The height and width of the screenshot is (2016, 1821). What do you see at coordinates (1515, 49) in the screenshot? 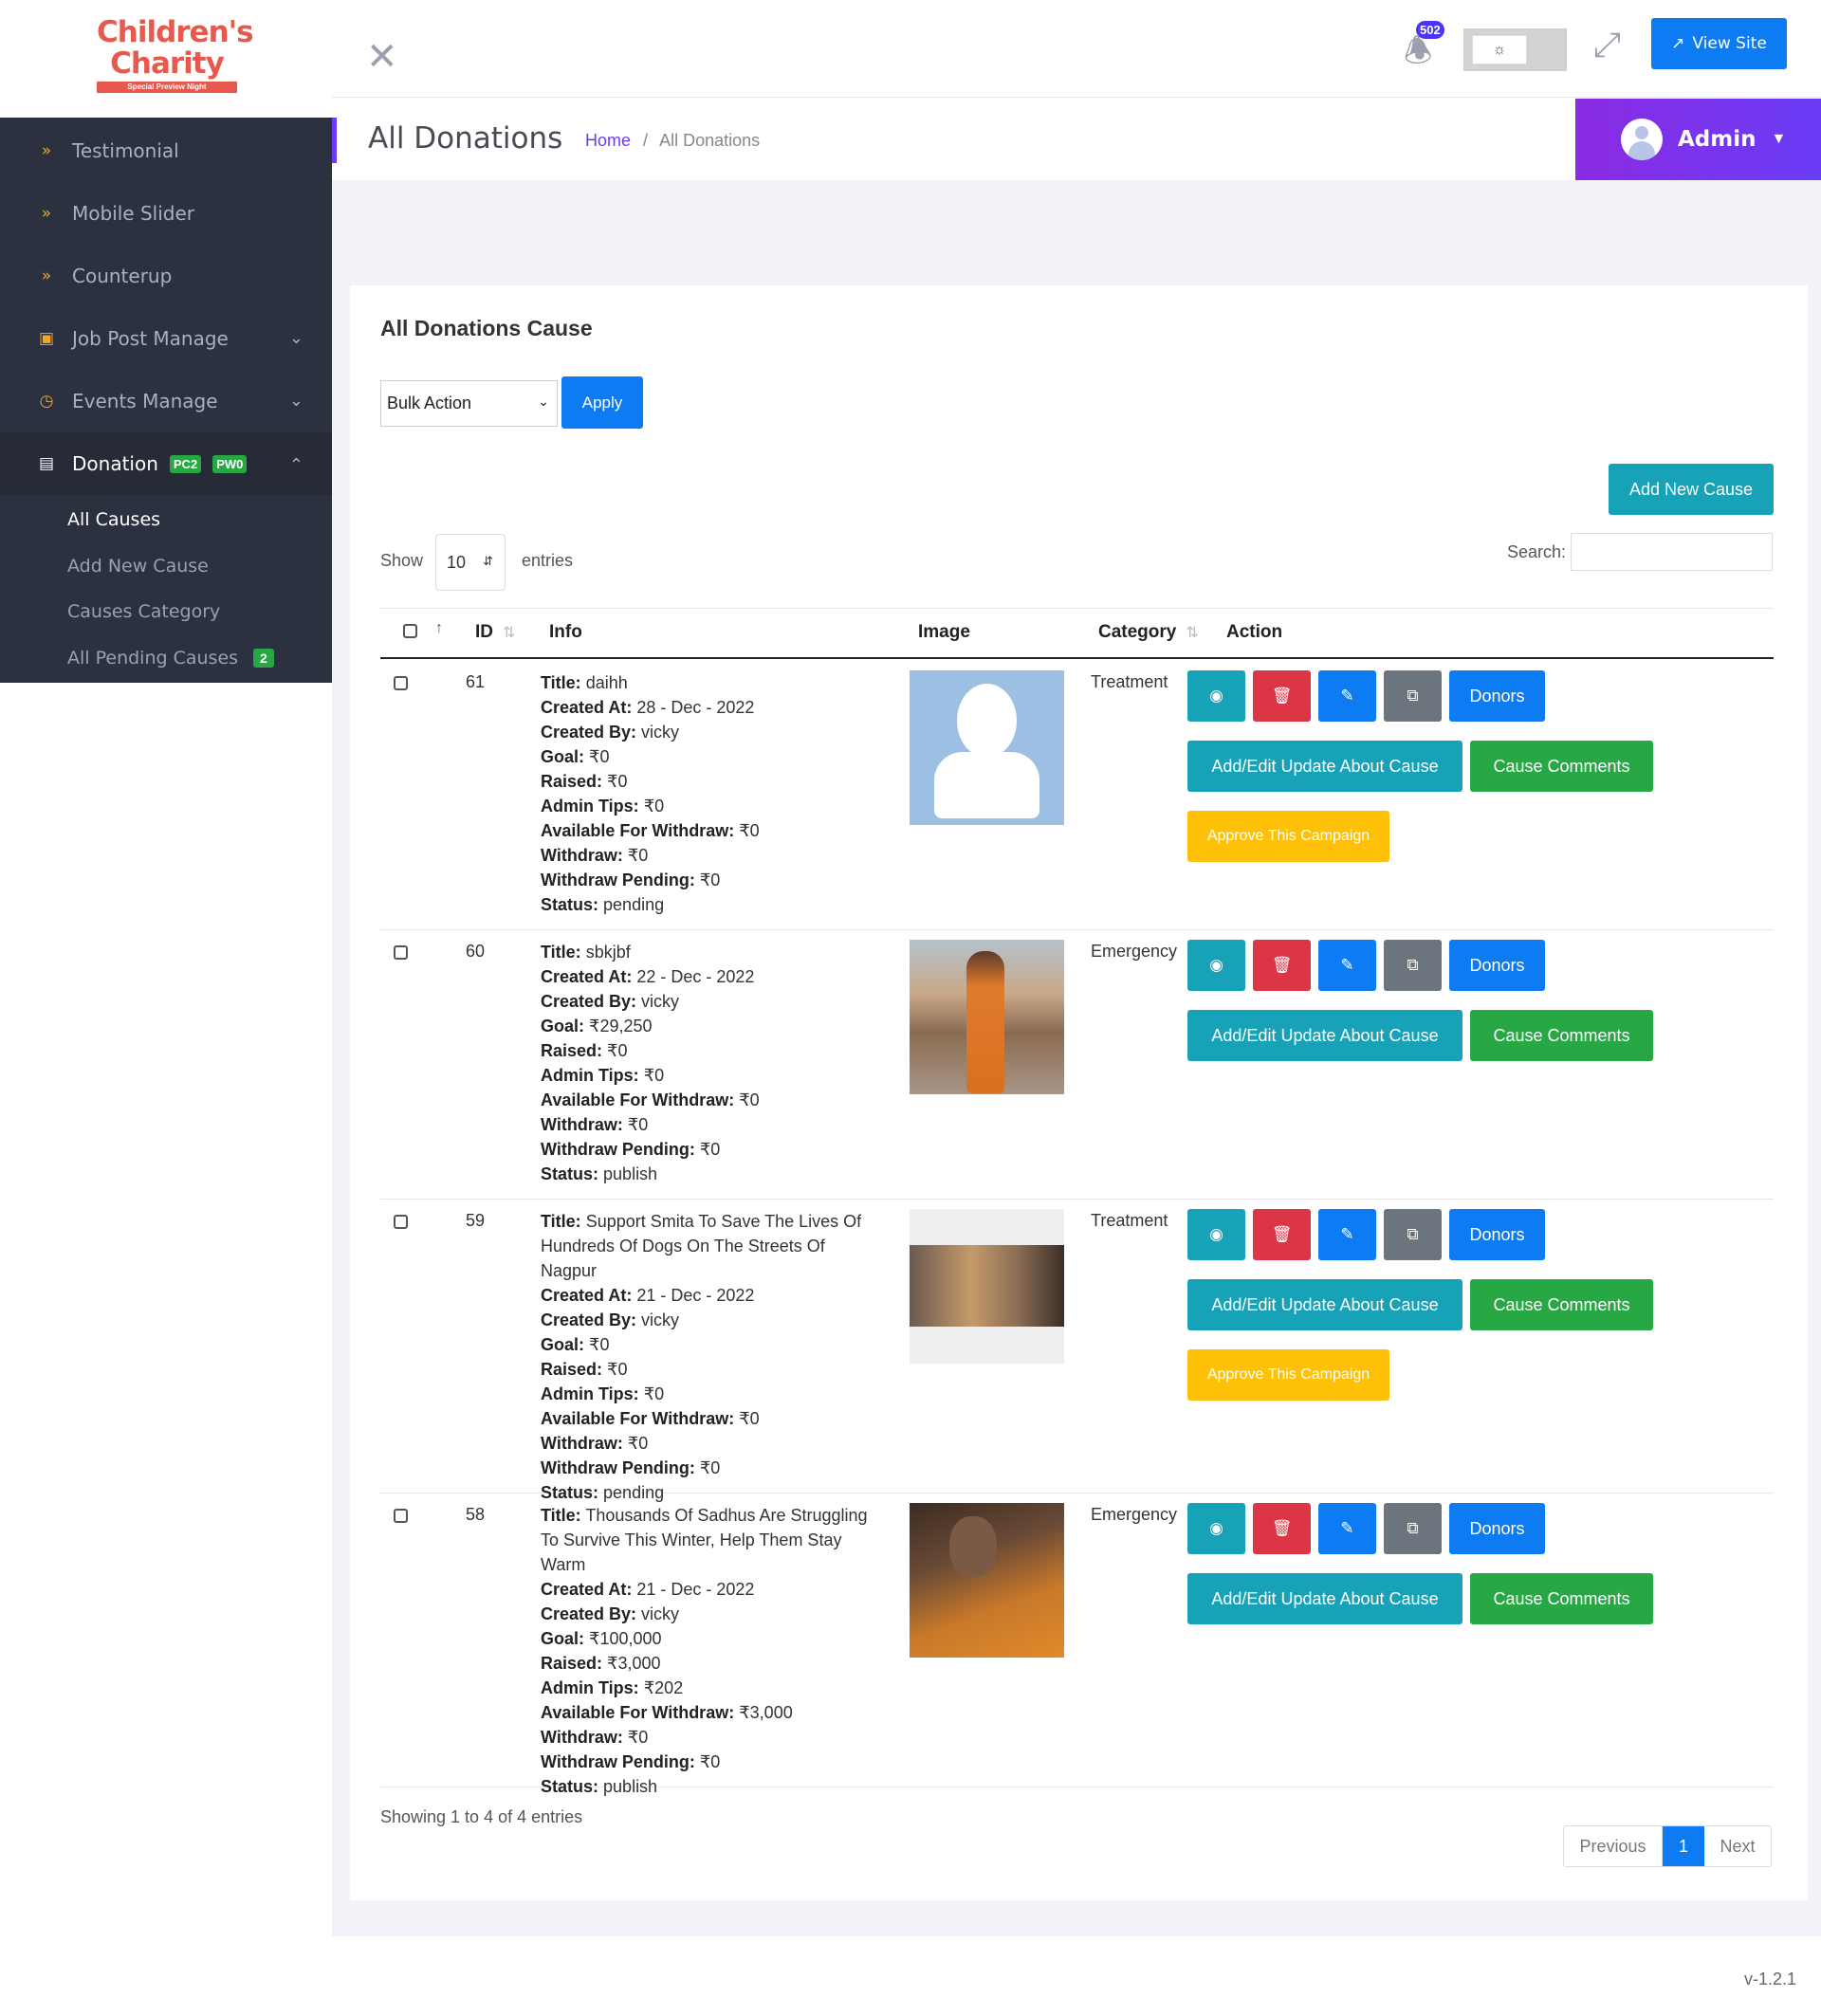
I see `theme-toggle: ☼` at bounding box center [1515, 49].